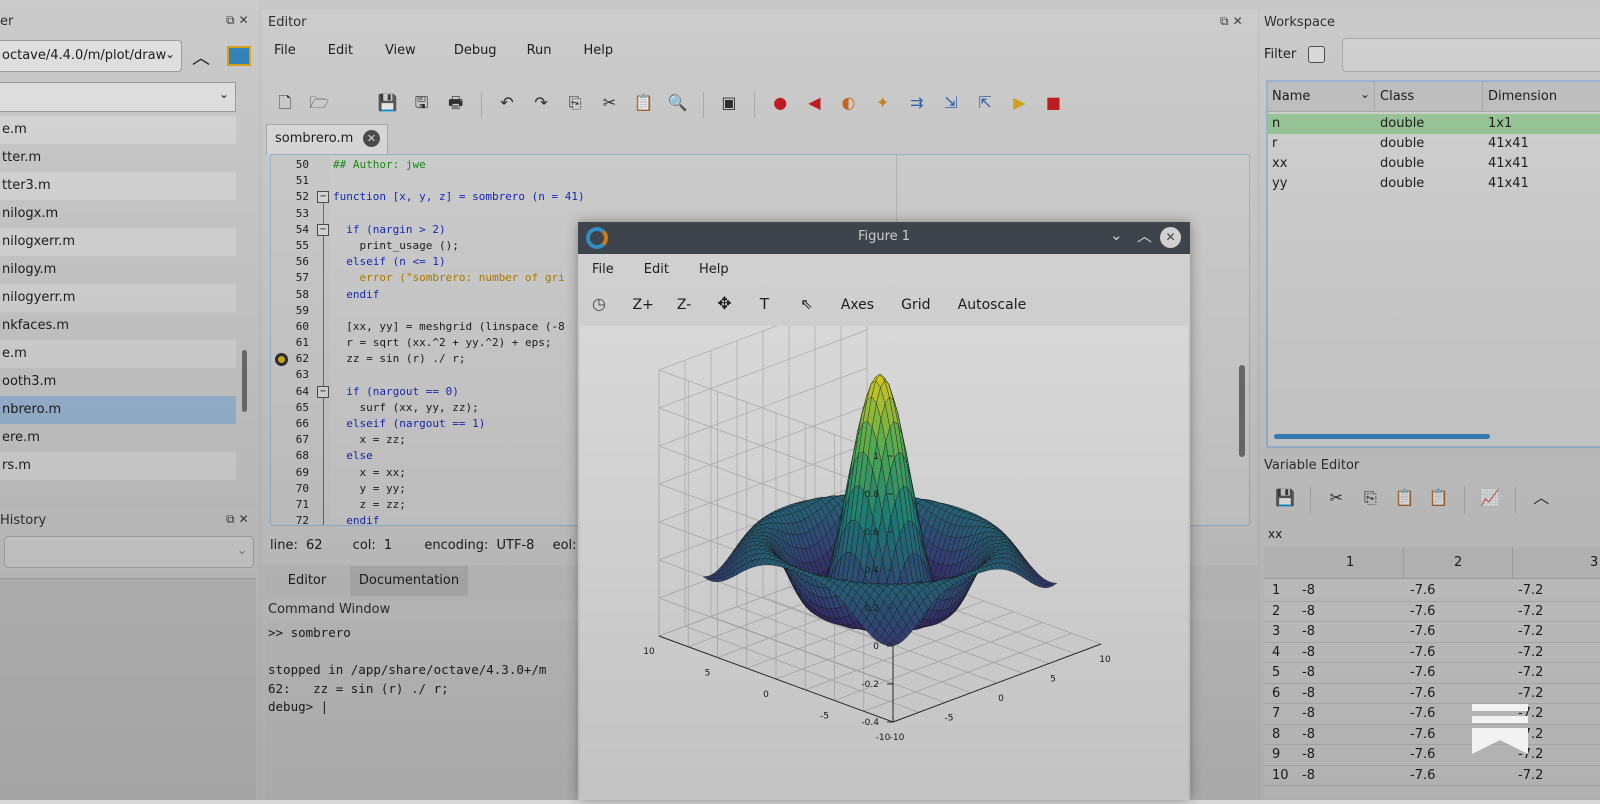 This screenshot has width=1600, height=804. Describe the element at coordinates (118, 382) in the screenshot. I see `file-list-item: ooth3.m` at that location.